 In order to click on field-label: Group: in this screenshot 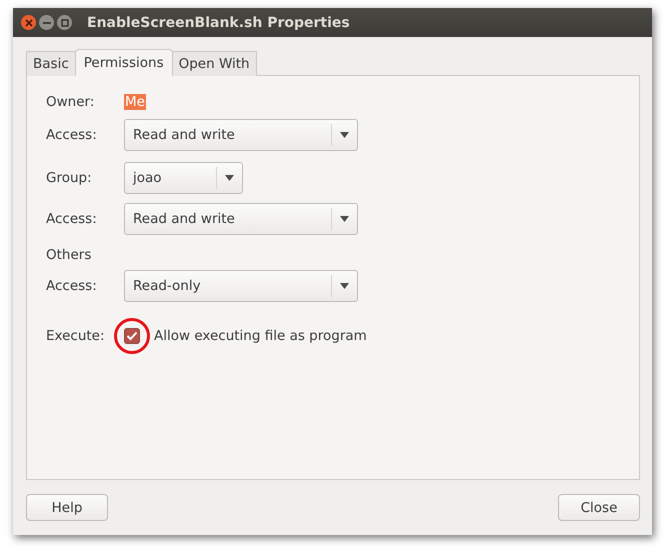, I will do `click(69, 178)`.